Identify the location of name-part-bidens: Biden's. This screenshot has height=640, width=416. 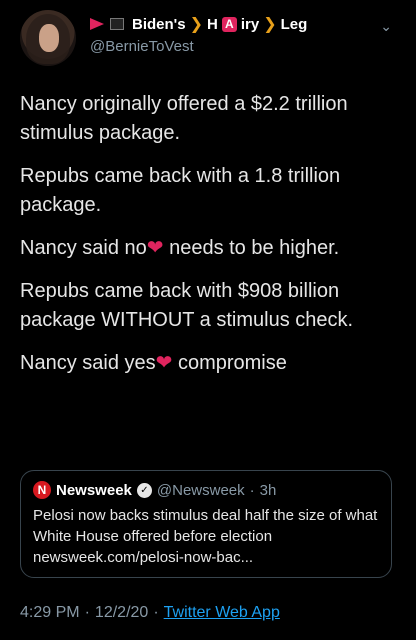
(159, 24).